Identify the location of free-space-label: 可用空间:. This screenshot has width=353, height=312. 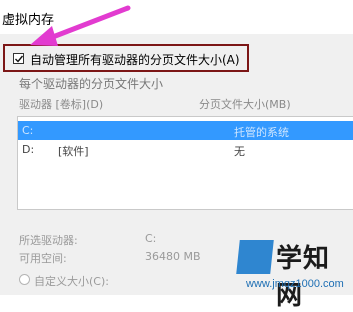
(43, 258).